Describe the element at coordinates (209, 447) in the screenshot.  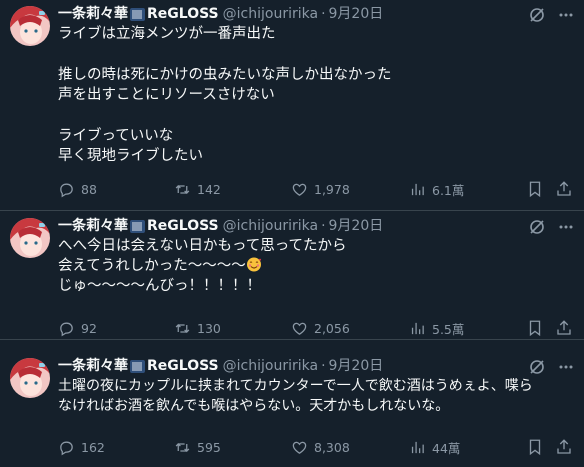
I see `retweet-count: 595` at that location.